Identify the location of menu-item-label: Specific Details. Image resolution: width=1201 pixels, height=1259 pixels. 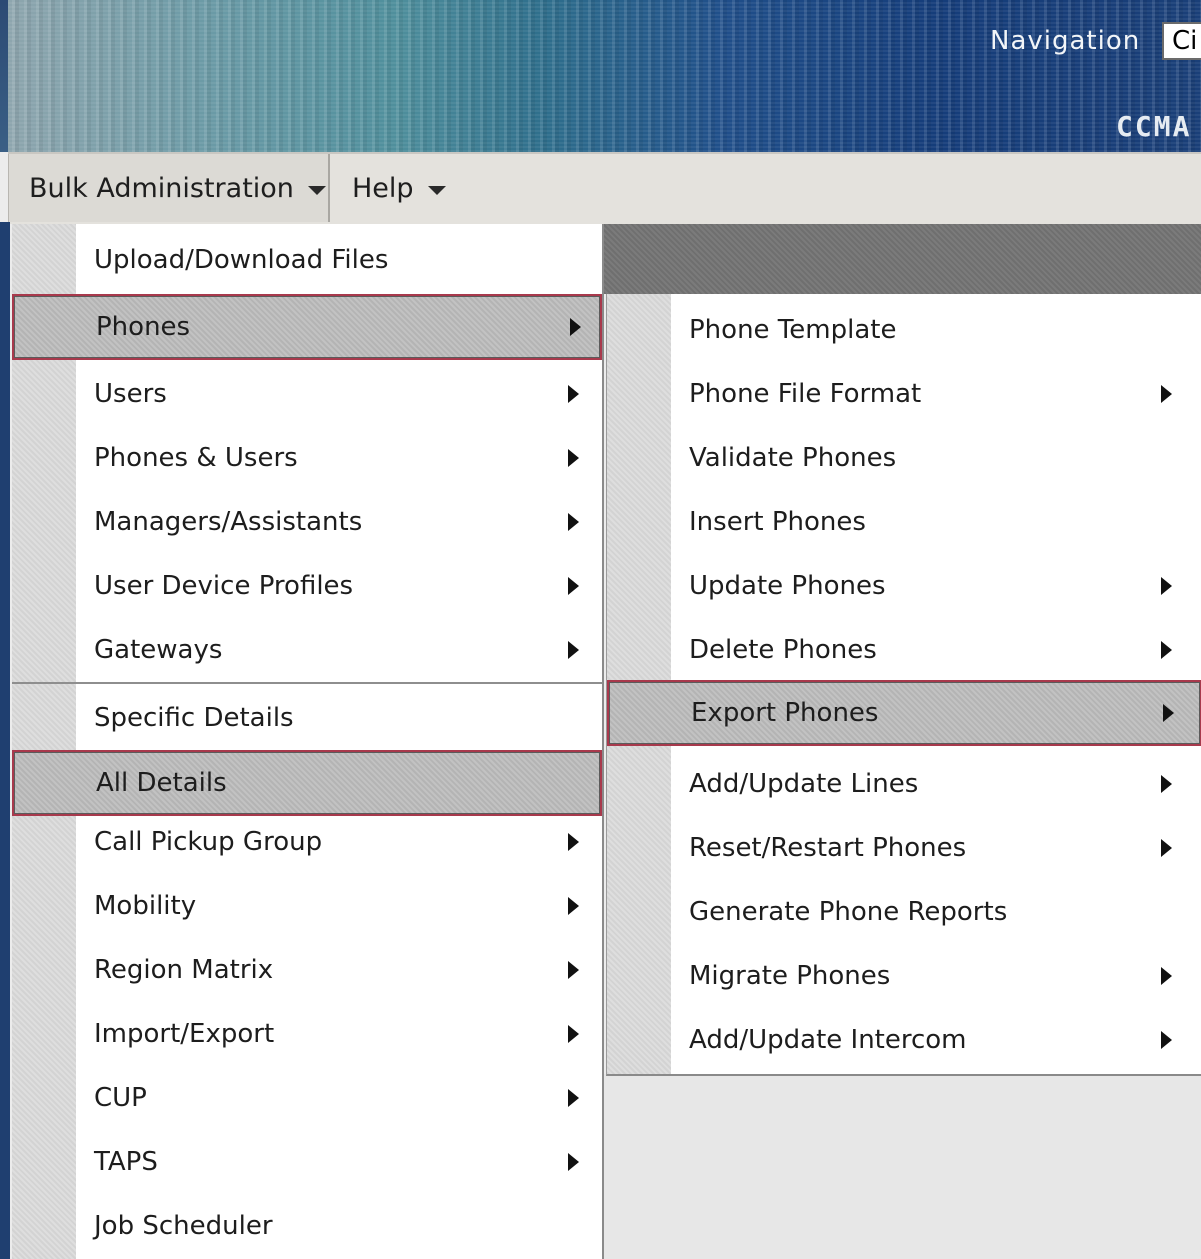
(194, 718).